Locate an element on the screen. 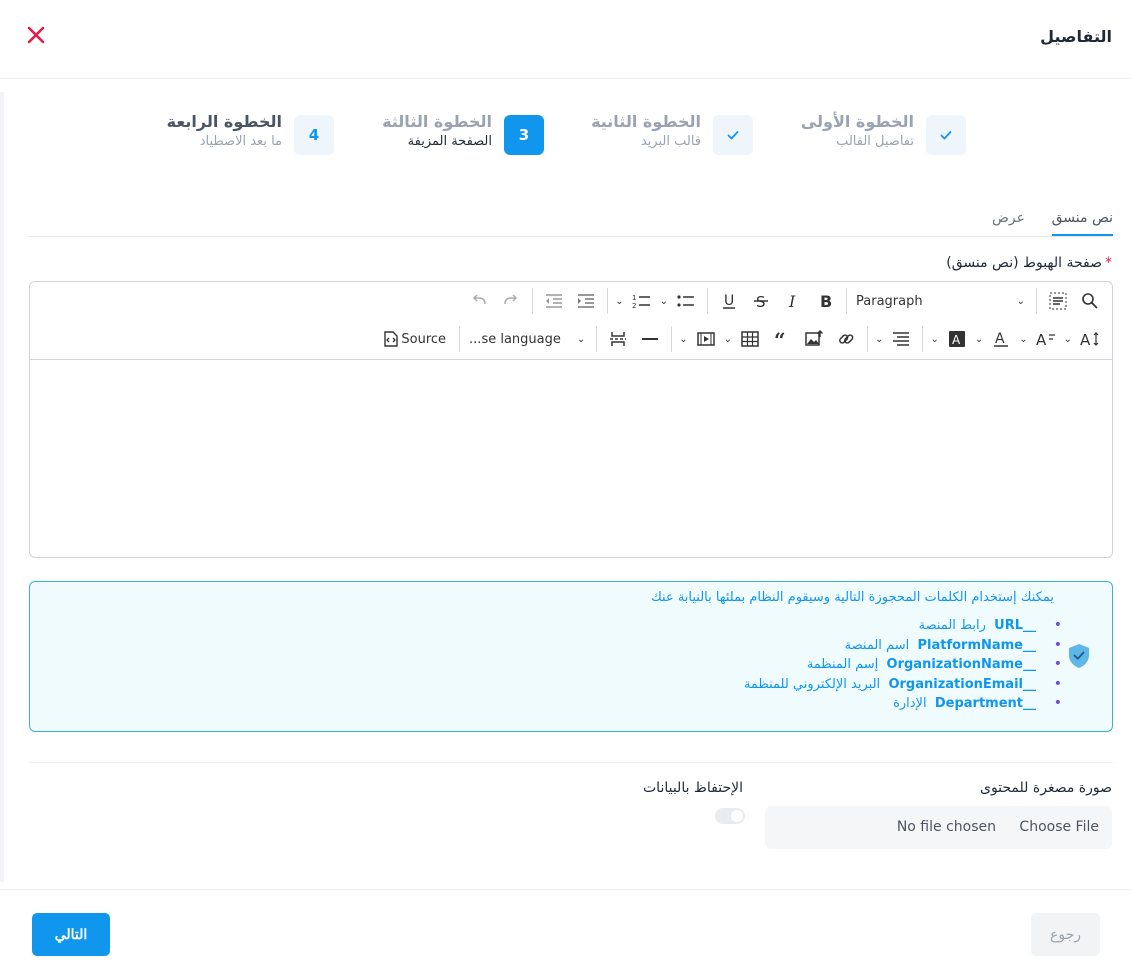 This screenshot has height=976, width=1132. underline-icon: U is located at coordinates (729, 301).